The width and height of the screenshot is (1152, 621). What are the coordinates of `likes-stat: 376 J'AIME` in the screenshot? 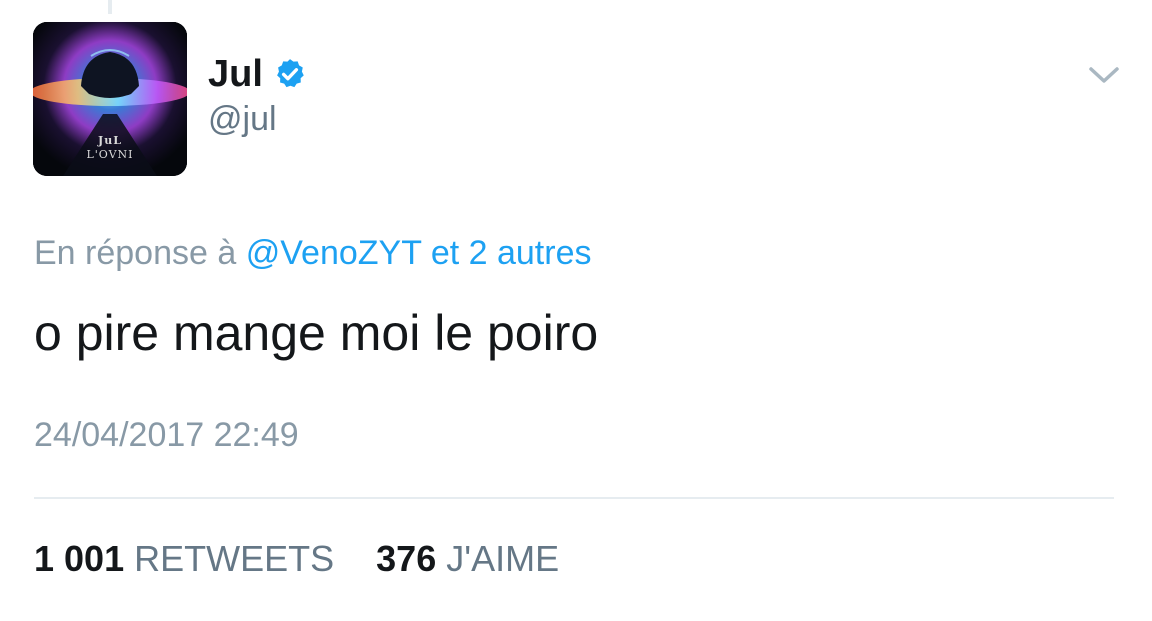 It's located at (467, 558).